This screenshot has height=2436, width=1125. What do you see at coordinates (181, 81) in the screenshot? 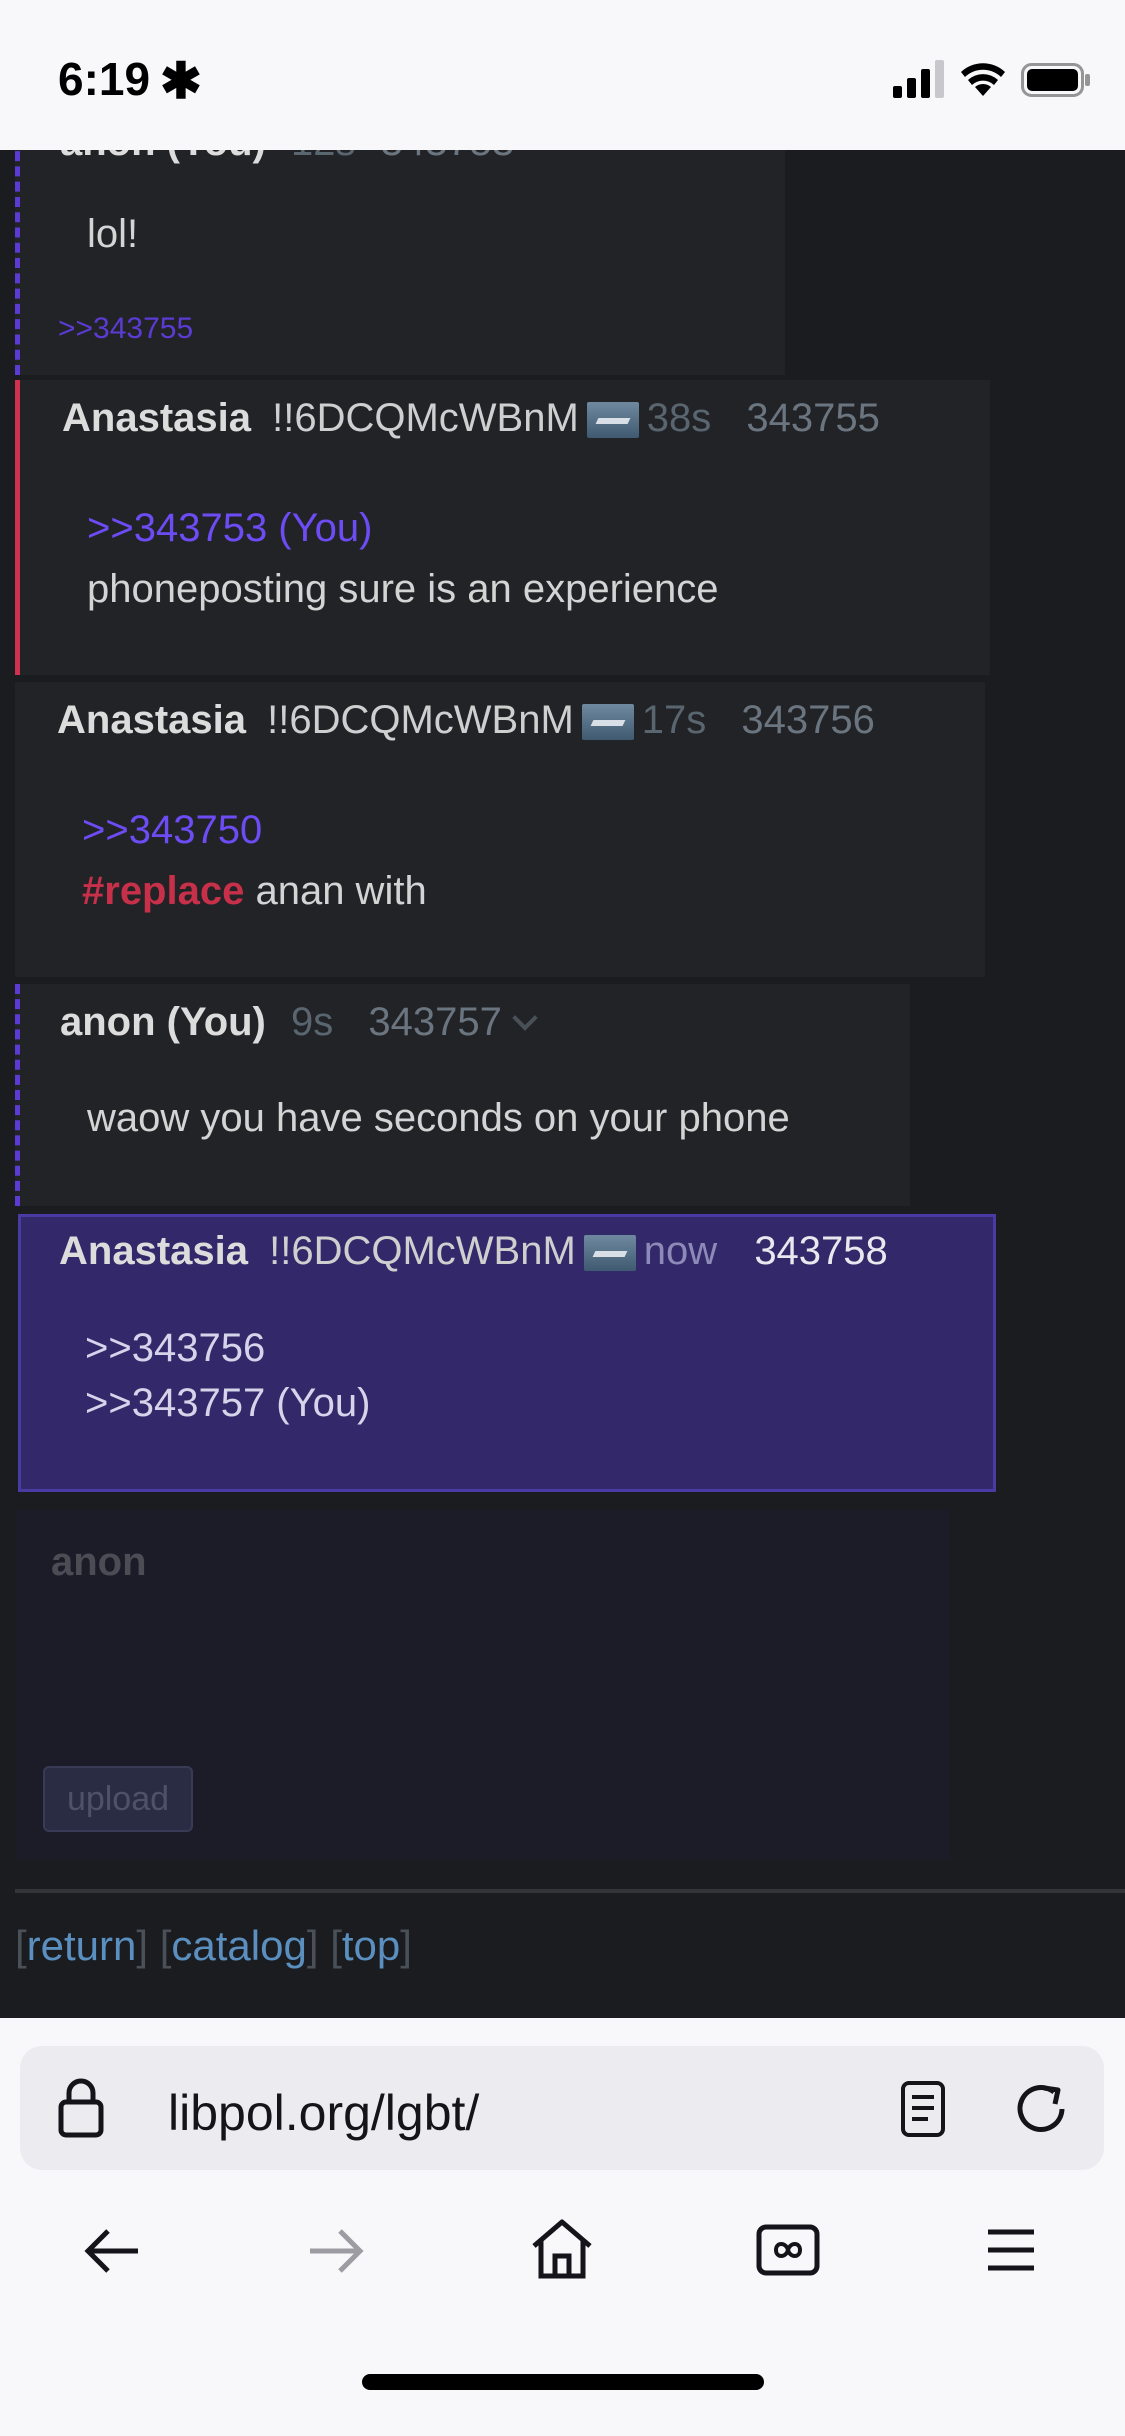
I see `bluetooth-icon: ✱` at bounding box center [181, 81].